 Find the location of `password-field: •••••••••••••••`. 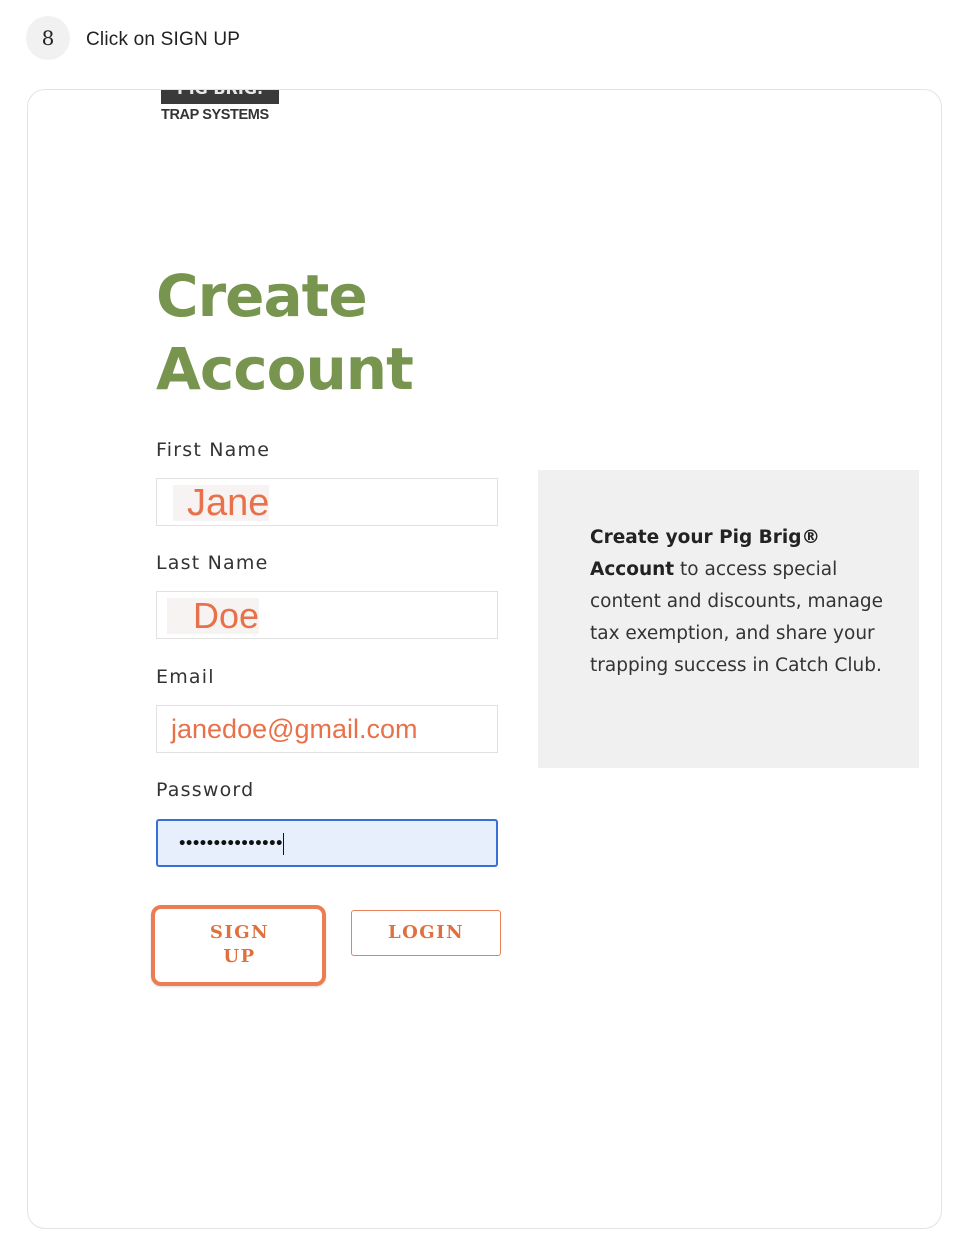

password-field: ••••••••••••••• is located at coordinates (327, 843).